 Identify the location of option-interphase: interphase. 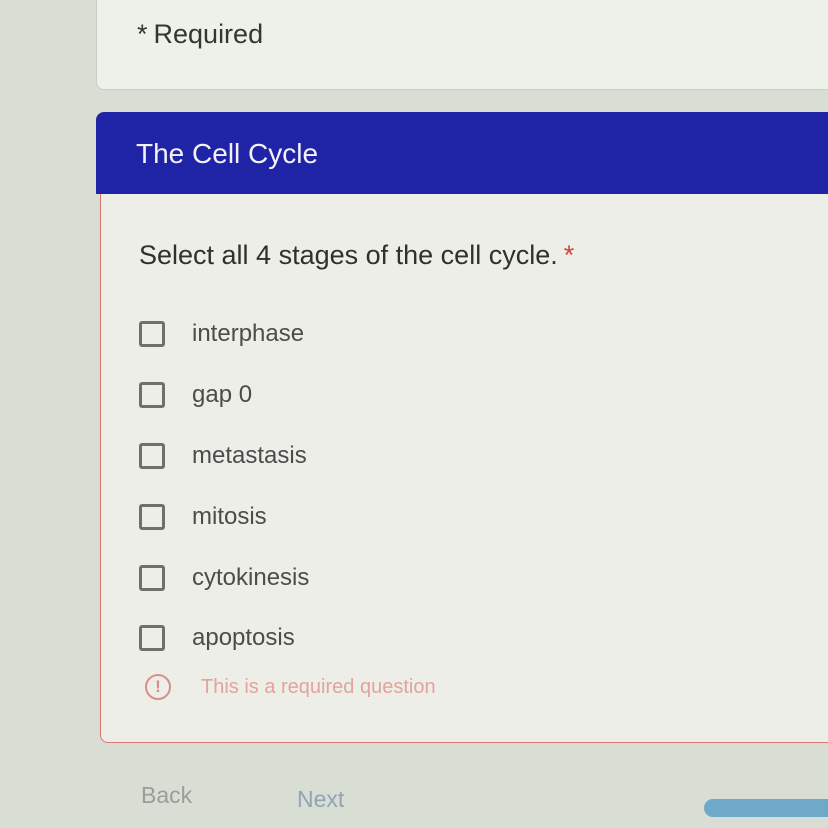
(221, 334).